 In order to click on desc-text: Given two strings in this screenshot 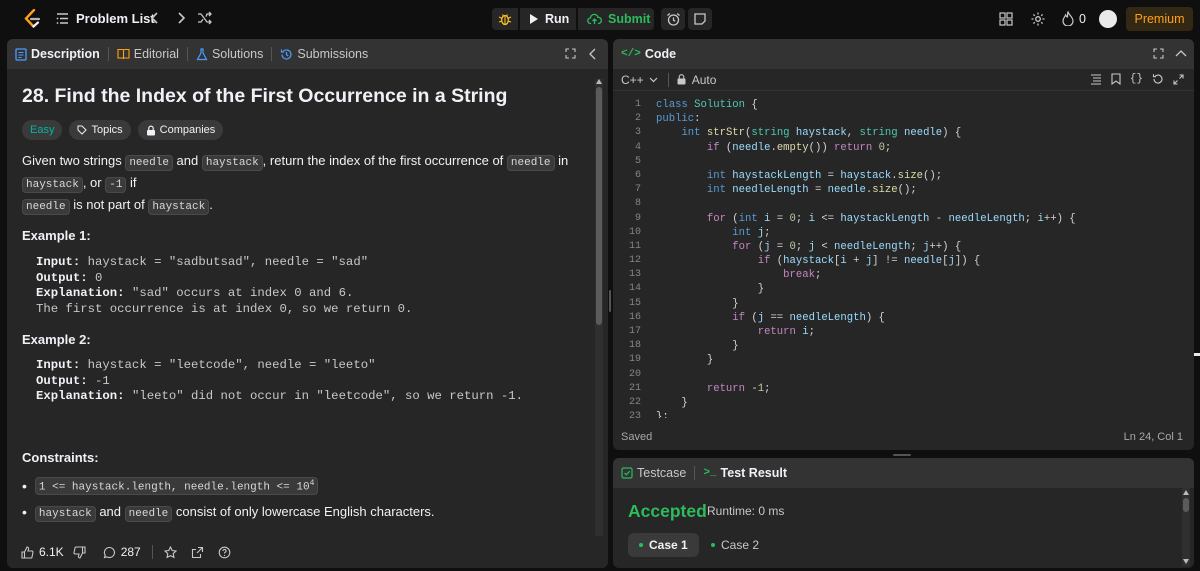, I will do `click(74, 160)`.